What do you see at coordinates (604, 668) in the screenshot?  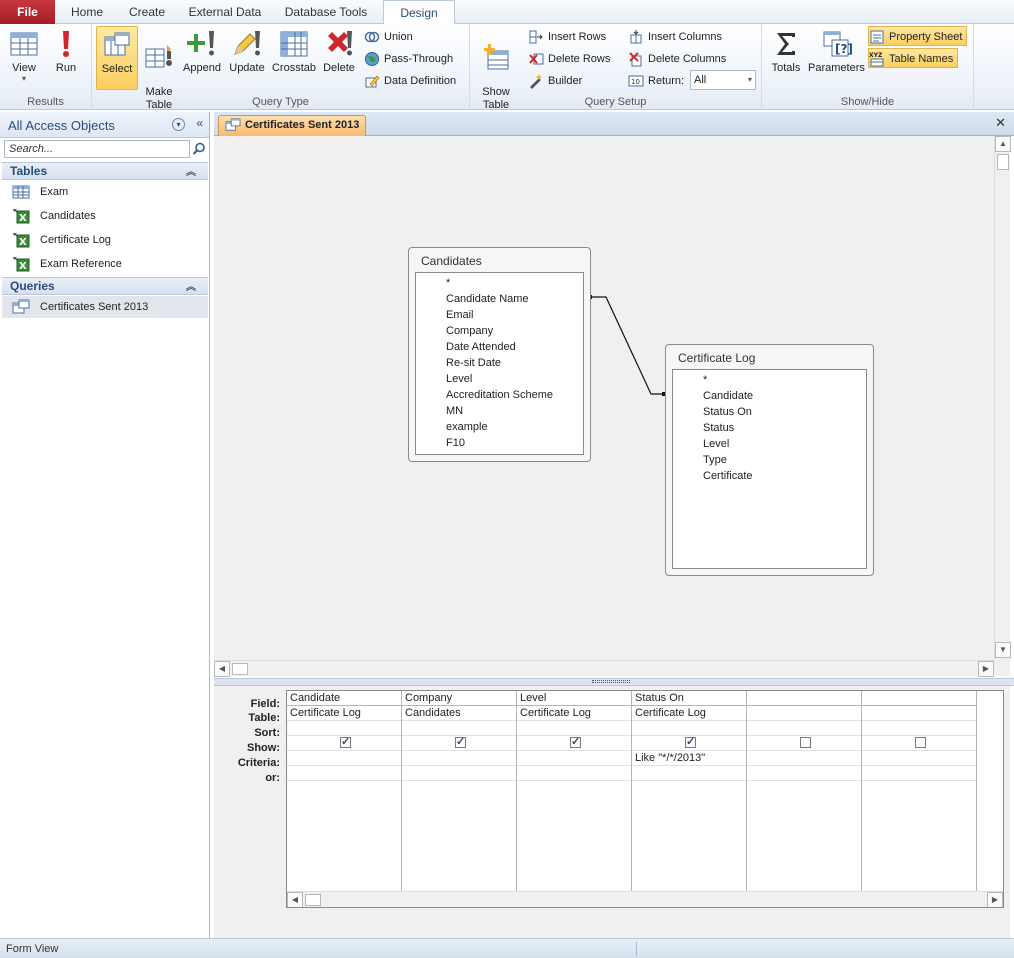 I see `design-horizontal-scrollbar: ◀ ▶` at bounding box center [604, 668].